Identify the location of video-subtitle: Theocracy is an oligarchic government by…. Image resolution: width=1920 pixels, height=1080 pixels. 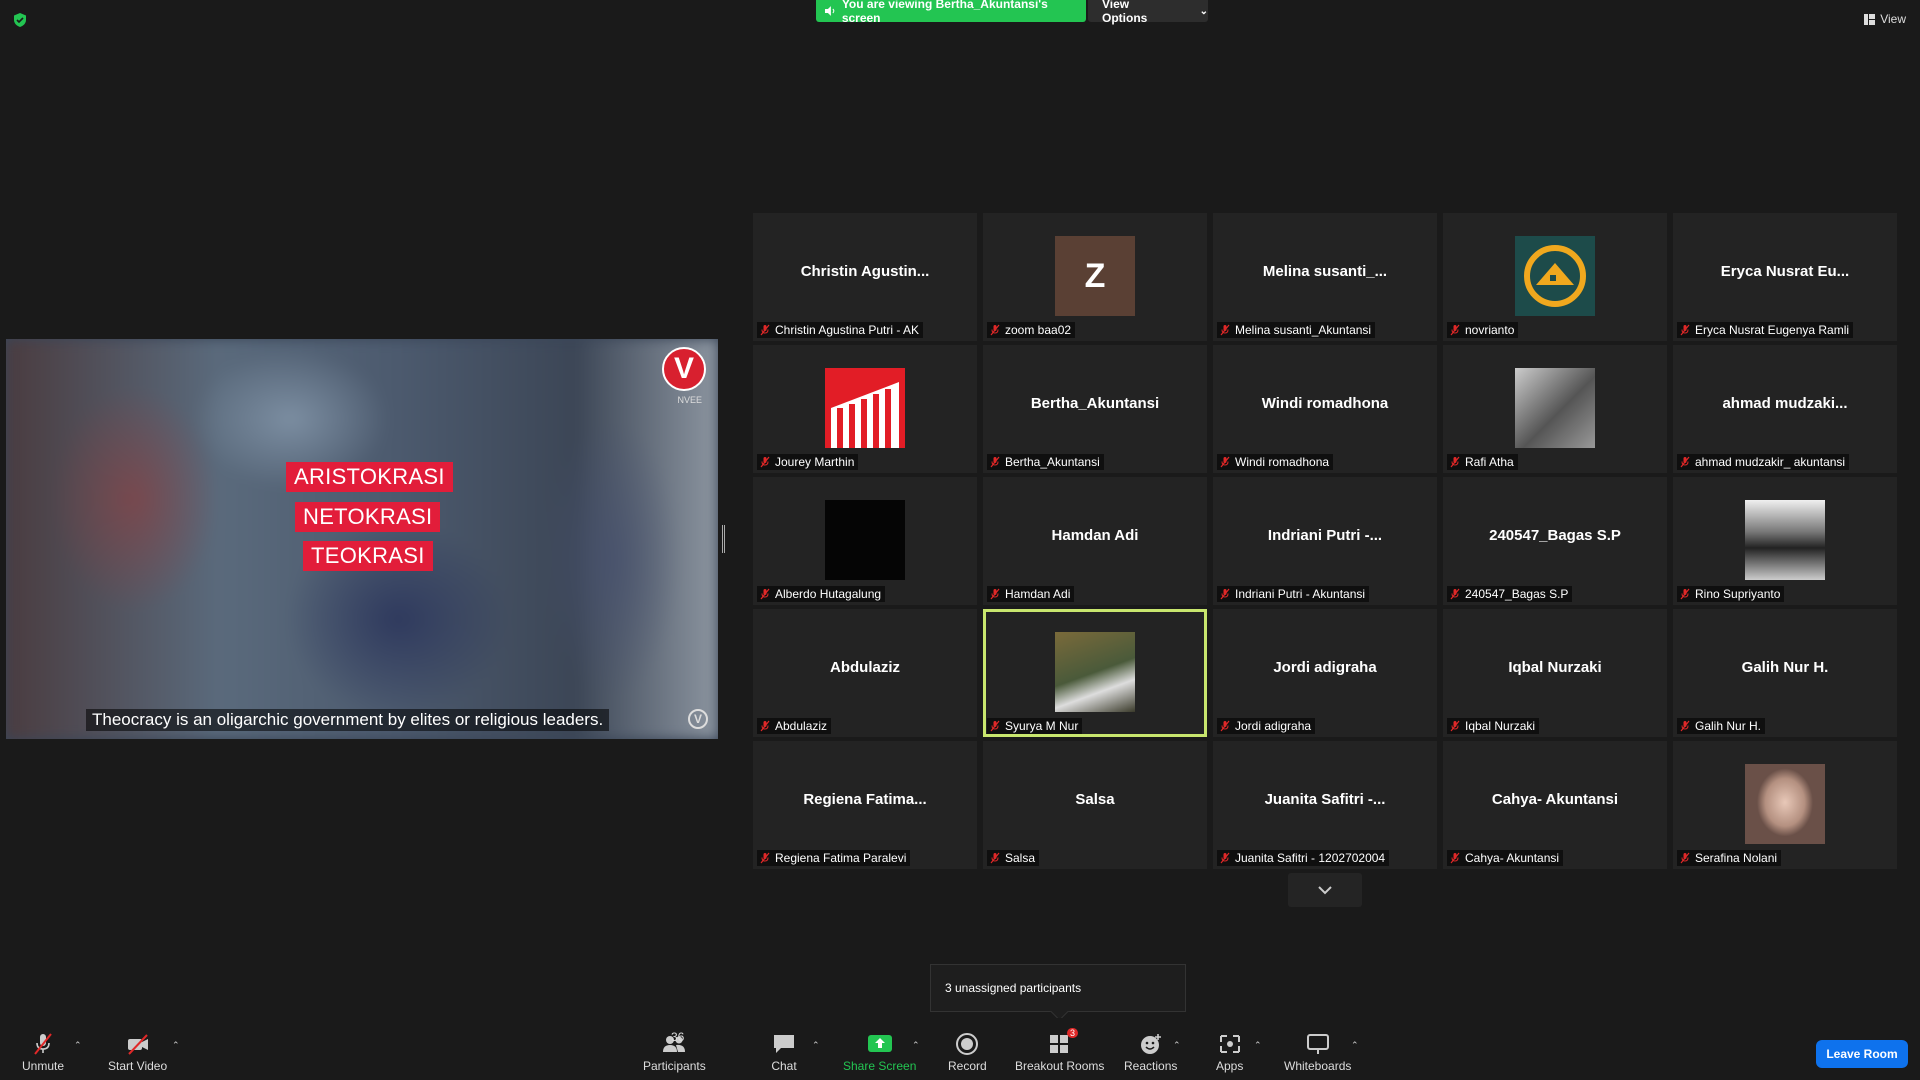
(348, 720).